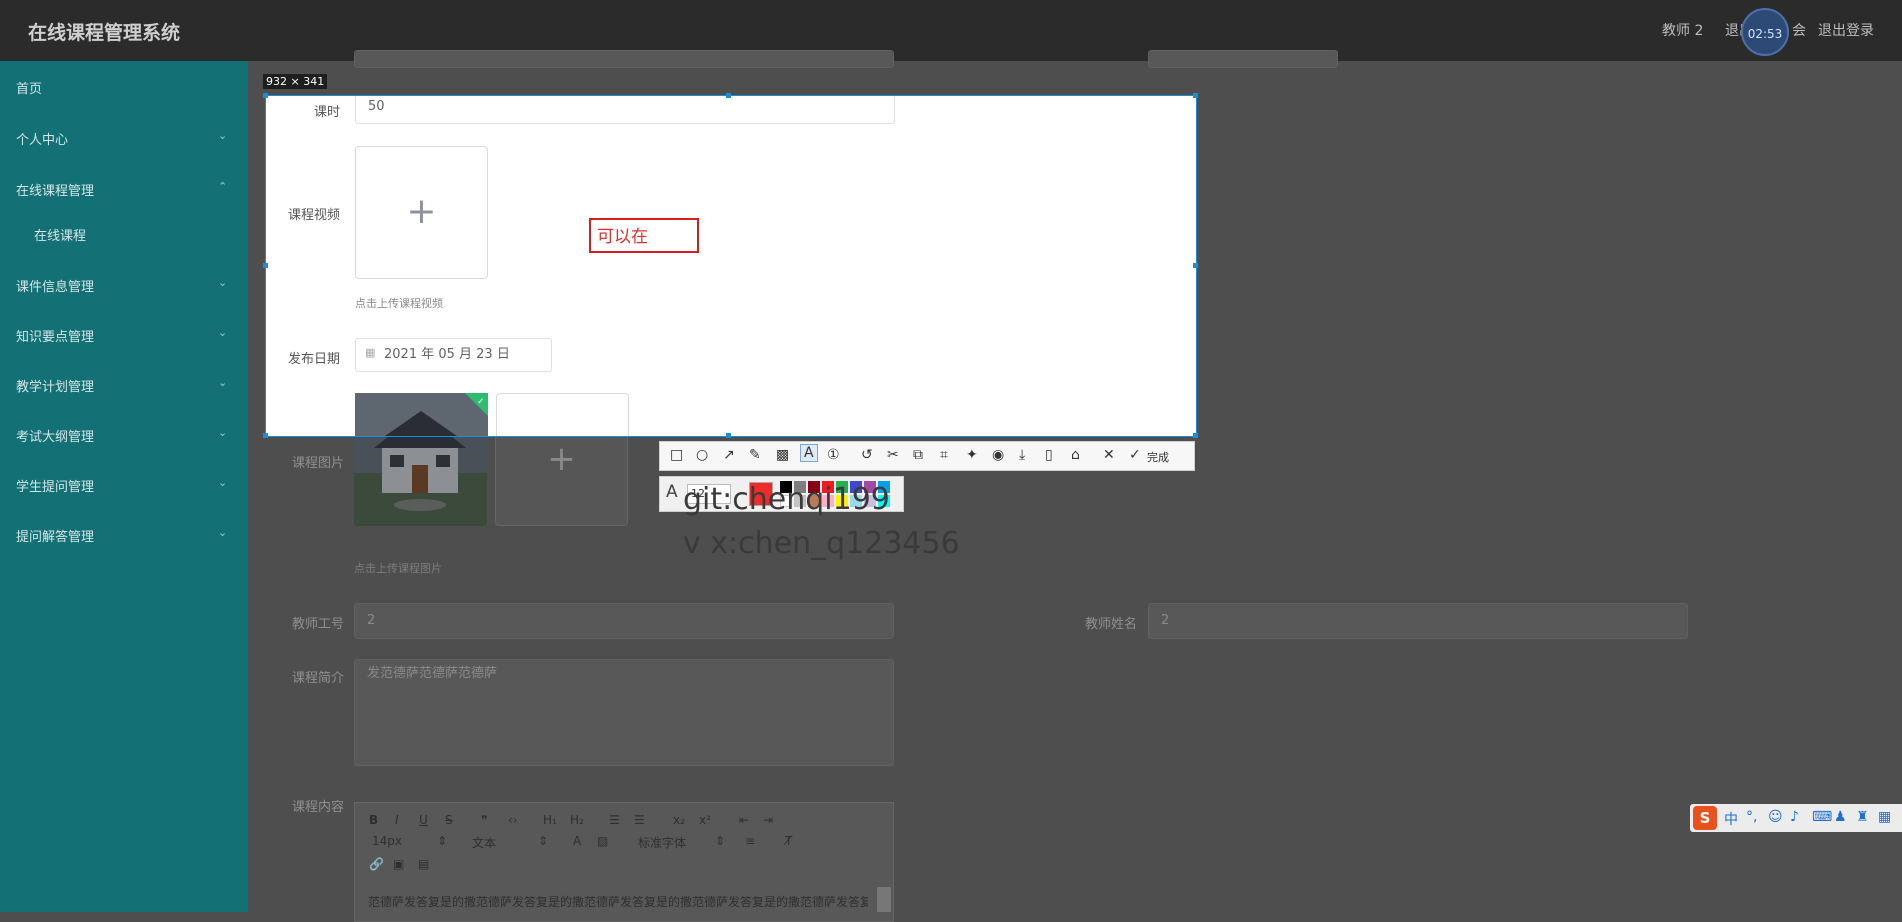  Describe the element at coordinates (42, 138) in the screenshot. I see `sidebar-item-profile: 个人中心` at that location.